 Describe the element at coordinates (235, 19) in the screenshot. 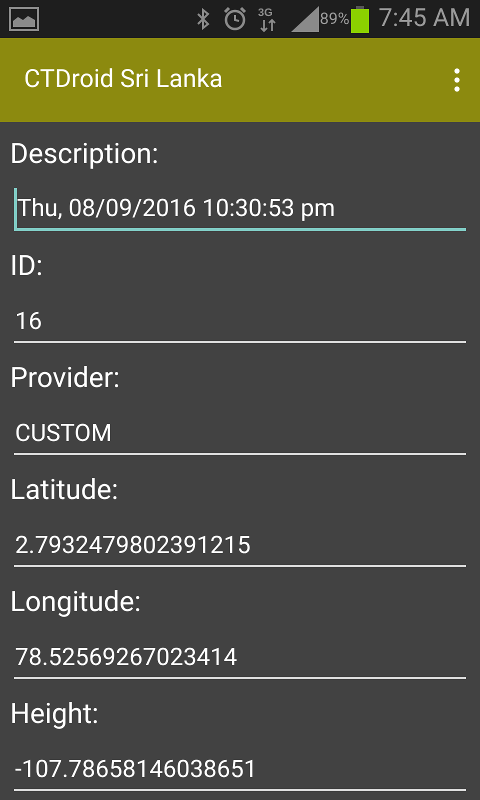

I see `alarm-clock-icon` at that location.